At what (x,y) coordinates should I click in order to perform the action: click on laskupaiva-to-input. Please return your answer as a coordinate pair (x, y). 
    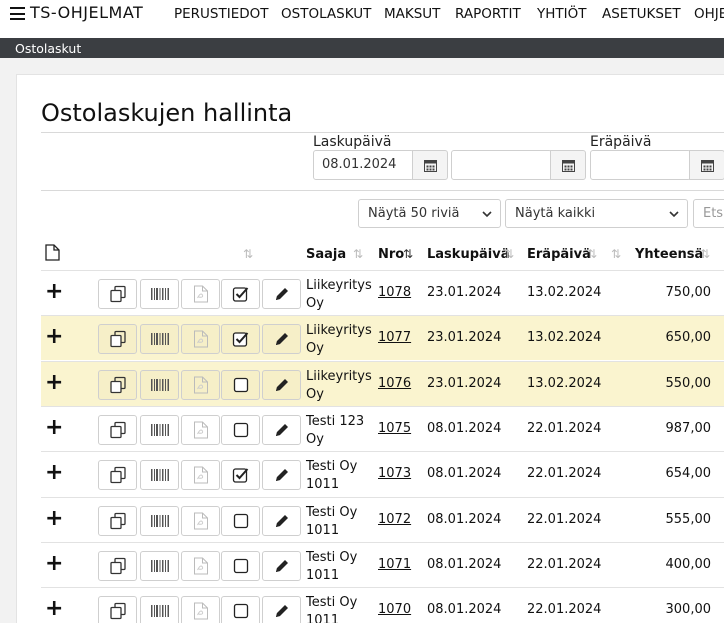
    Looking at the image, I should click on (501, 165).